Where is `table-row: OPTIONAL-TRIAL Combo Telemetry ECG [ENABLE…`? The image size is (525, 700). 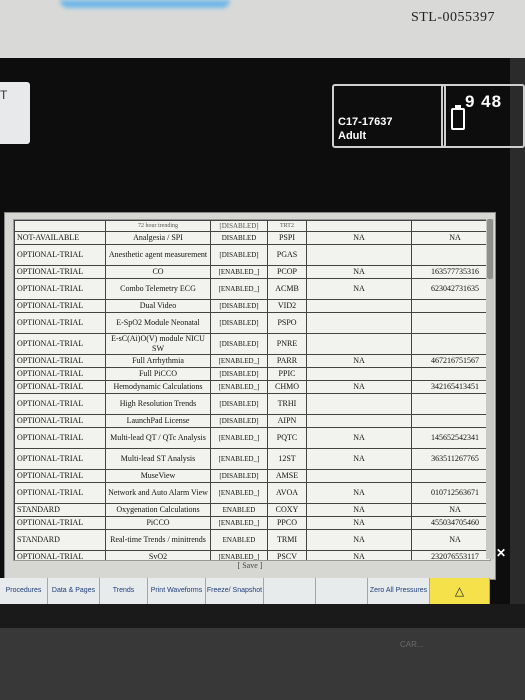 table-row: OPTIONAL-TRIAL Combo Telemetry ECG [ENABLE… is located at coordinates (252, 289).